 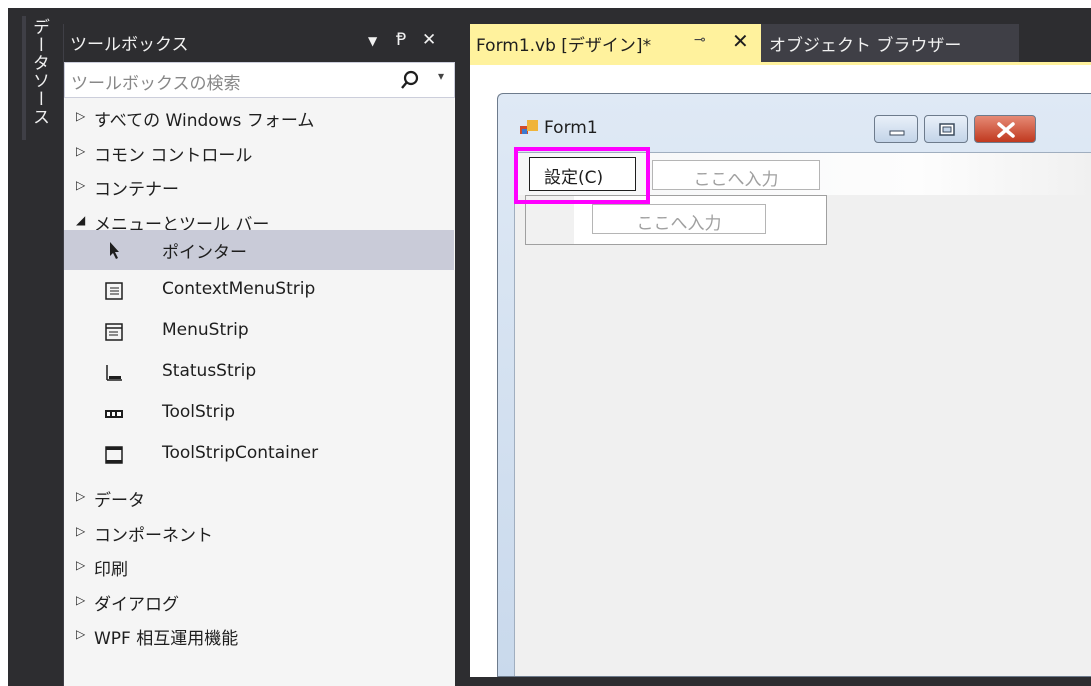 What do you see at coordinates (114, 414) in the screenshot?
I see `tool-strip-icon` at bounding box center [114, 414].